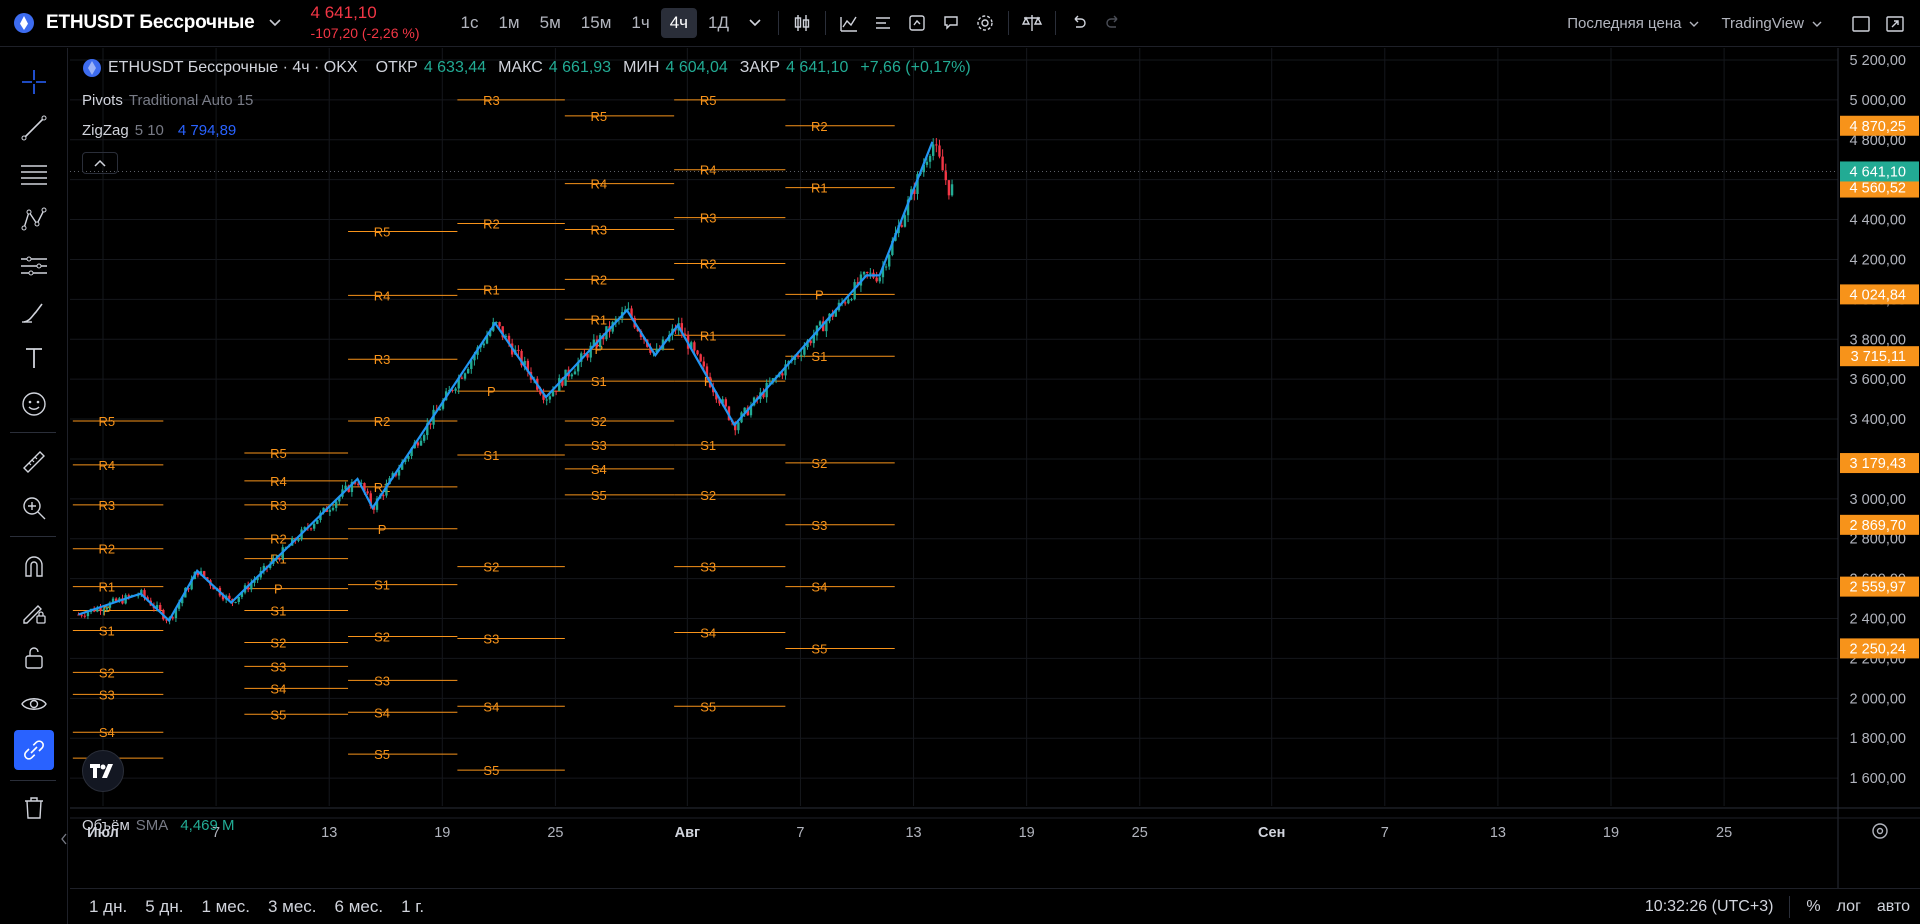  Describe the element at coordinates (34, 462) in the screenshot. I see `ruler-icon` at that location.